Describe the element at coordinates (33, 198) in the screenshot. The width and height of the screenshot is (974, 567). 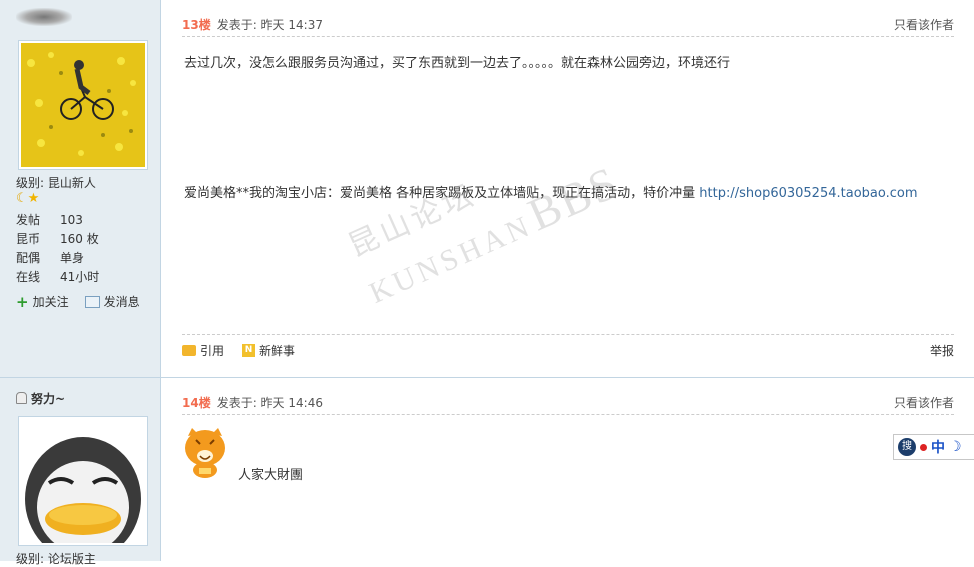
I see `star-icon: ★` at that location.